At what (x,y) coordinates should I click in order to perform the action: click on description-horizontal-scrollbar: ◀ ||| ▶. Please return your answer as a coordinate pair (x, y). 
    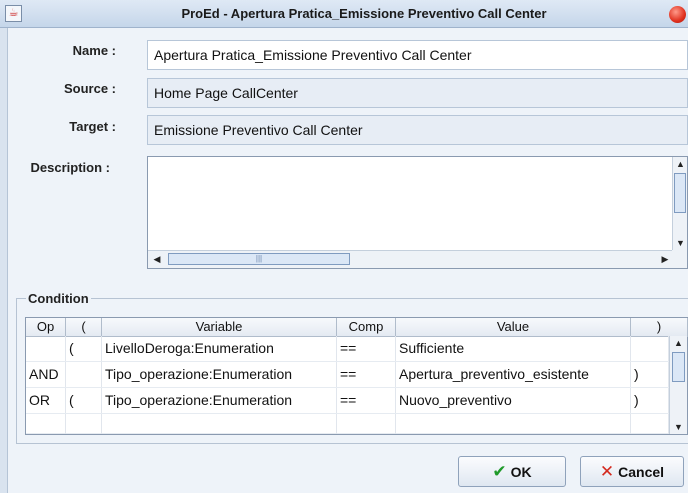
    Looking at the image, I should click on (411, 259).